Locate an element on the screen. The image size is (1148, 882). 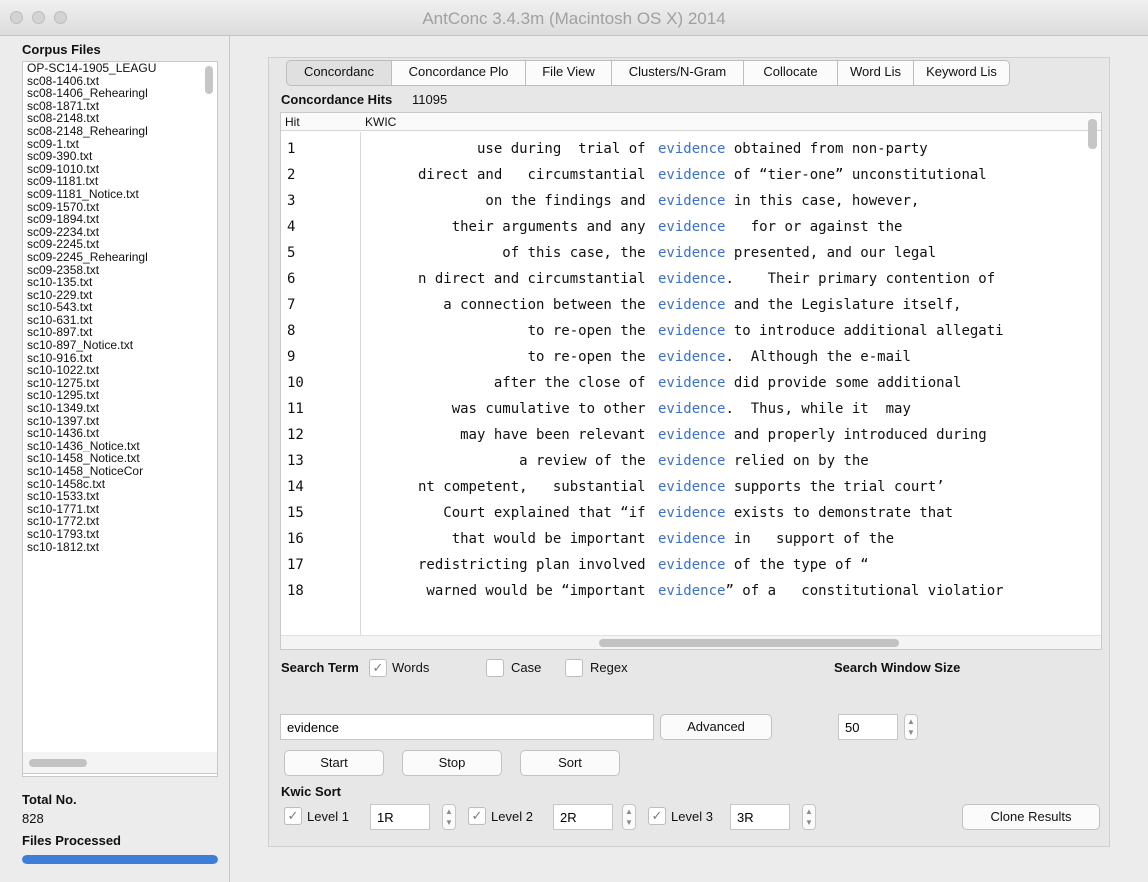
corpus-file-item: sc08-1406_Rehearingl is located at coordinates (120, 93).